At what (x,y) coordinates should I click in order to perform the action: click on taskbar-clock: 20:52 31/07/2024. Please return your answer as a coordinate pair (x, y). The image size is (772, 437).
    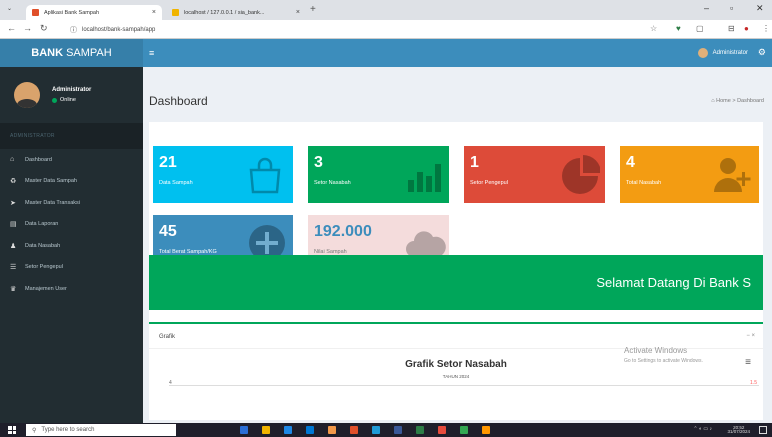
    Looking at the image, I should click on (738, 429).